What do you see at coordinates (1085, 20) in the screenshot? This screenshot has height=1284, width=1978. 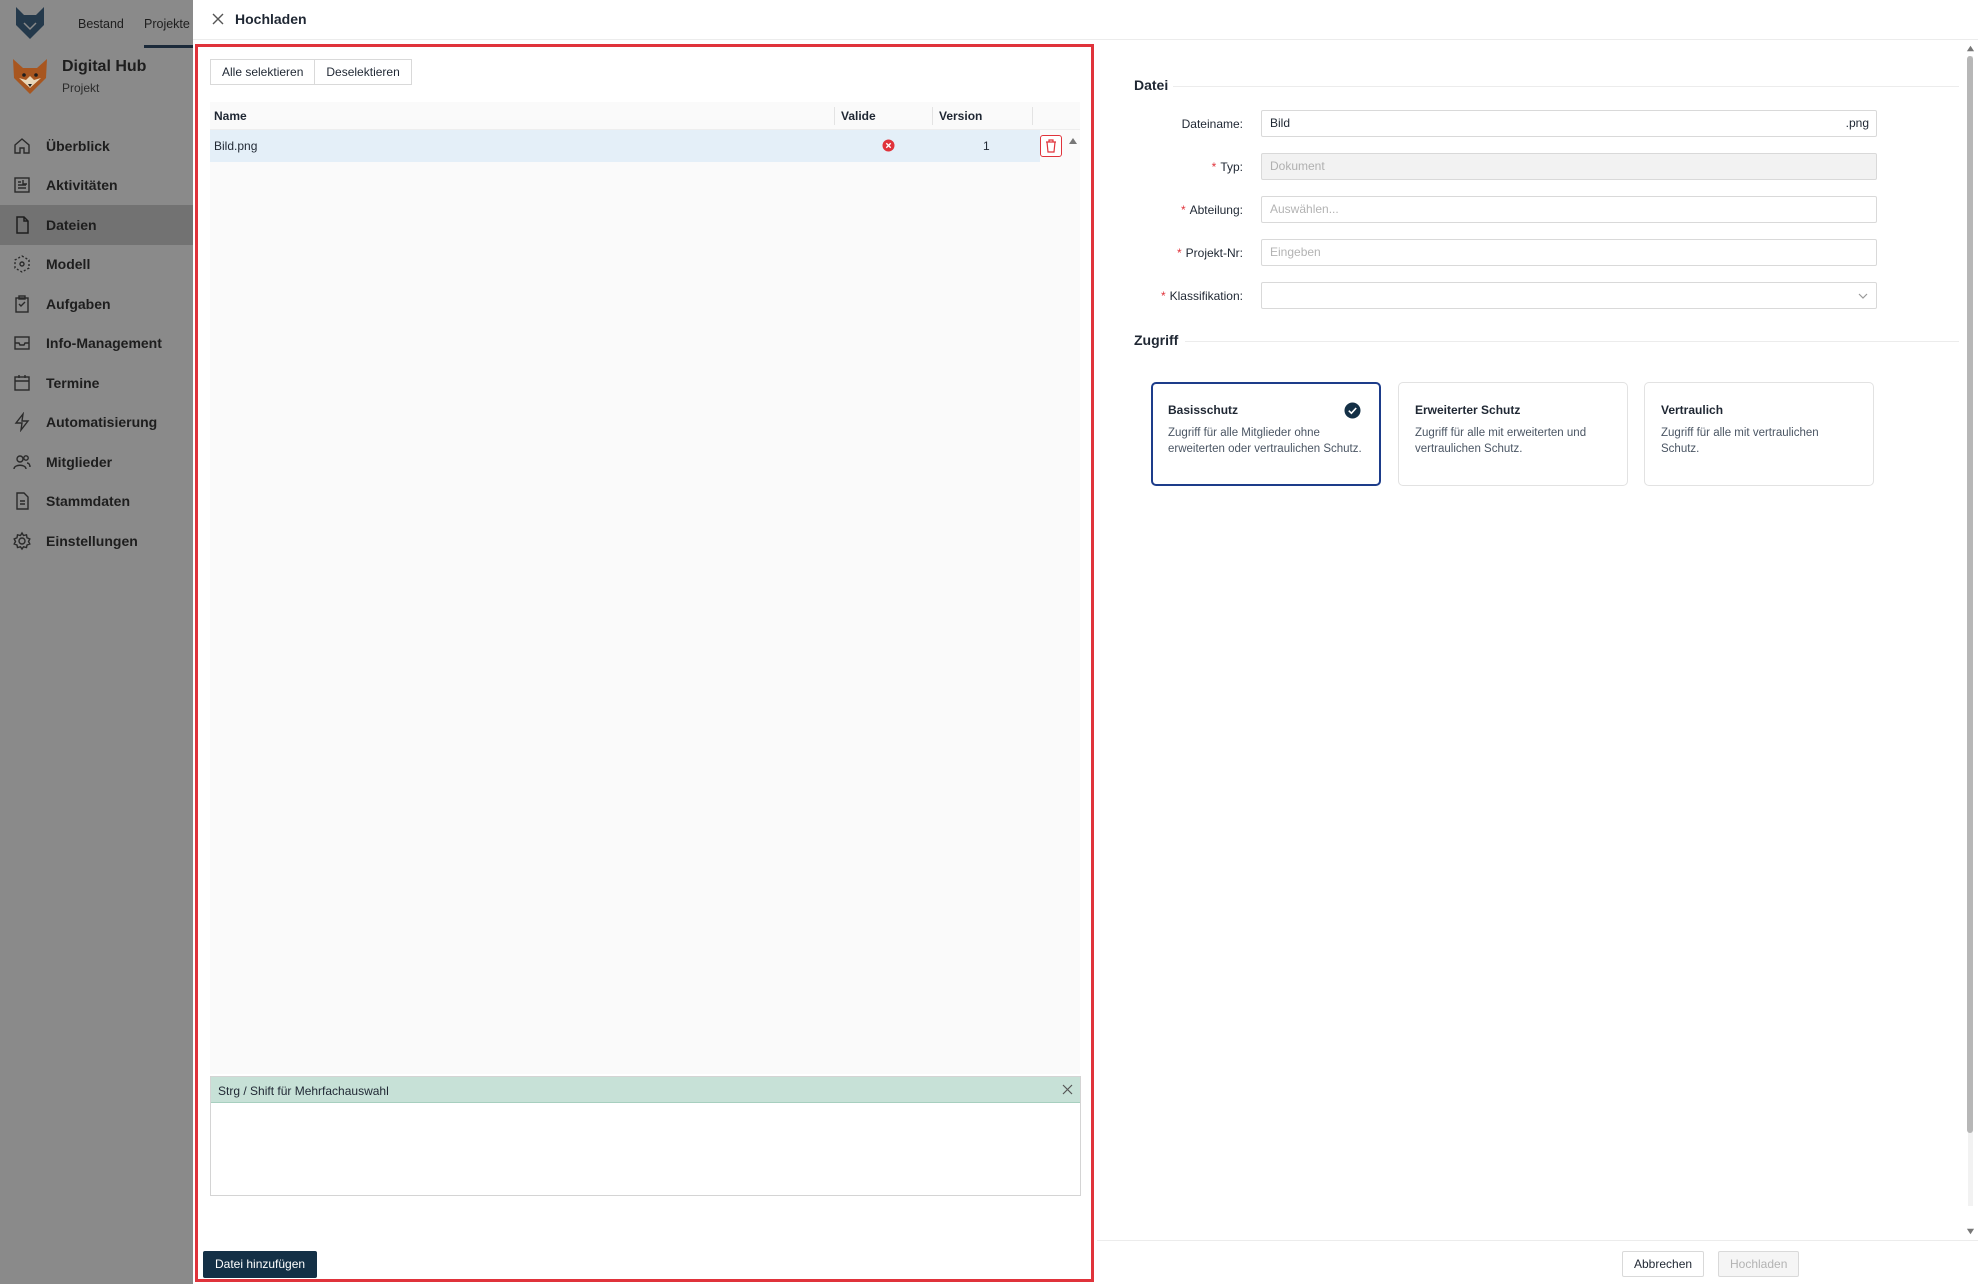 I see `modal-header: Hochladen` at bounding box center [1085, 20].